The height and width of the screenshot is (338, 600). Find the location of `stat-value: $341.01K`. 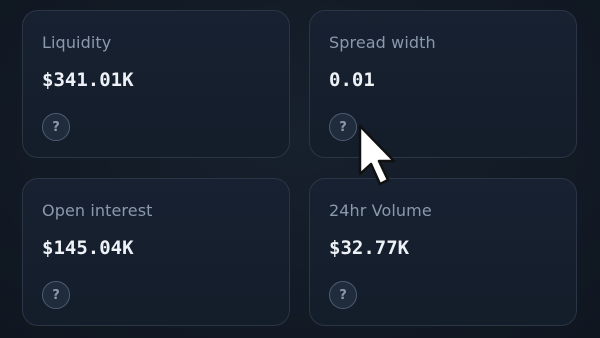

stat-value: $341.01K is located at coordinates (88, 80).